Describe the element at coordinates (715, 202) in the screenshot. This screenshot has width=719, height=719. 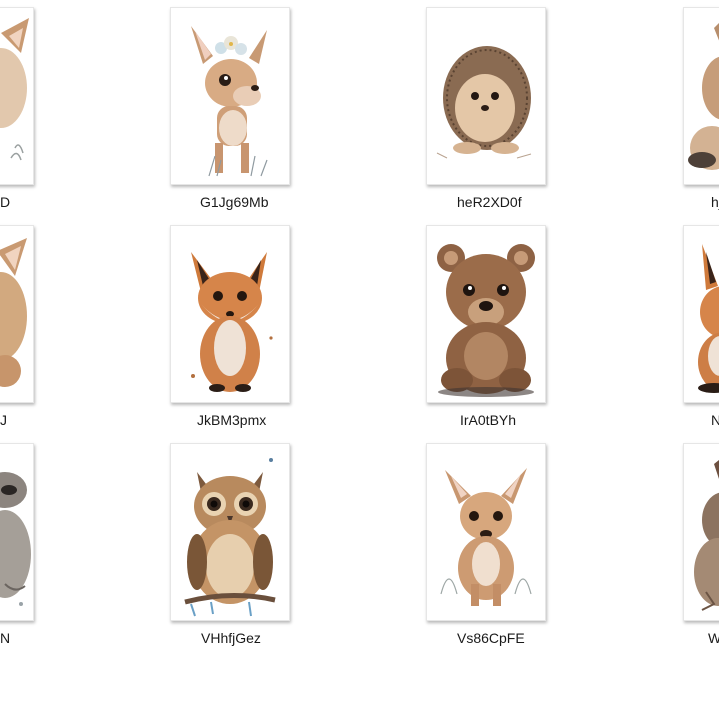
I see `file-name: hj` at that location.